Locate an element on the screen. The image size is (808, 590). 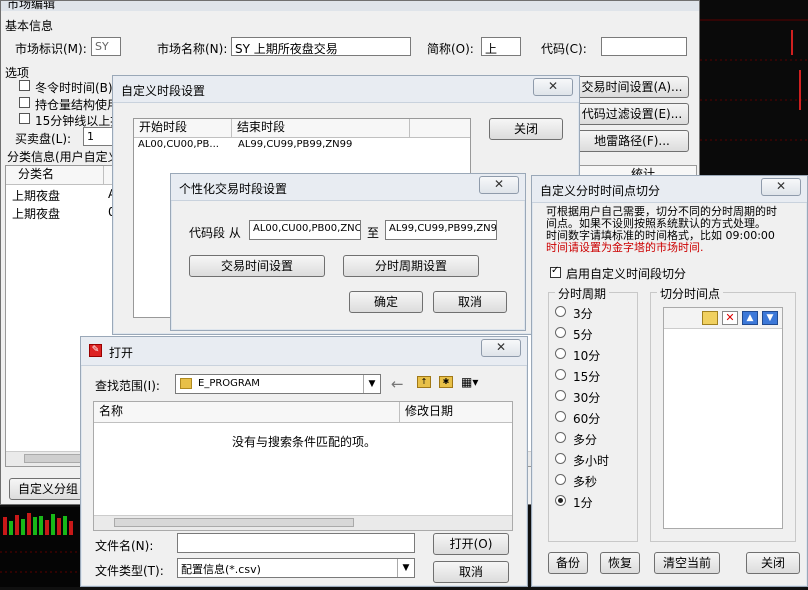
bottom-chart-strip is located at coordinates (45, 547).